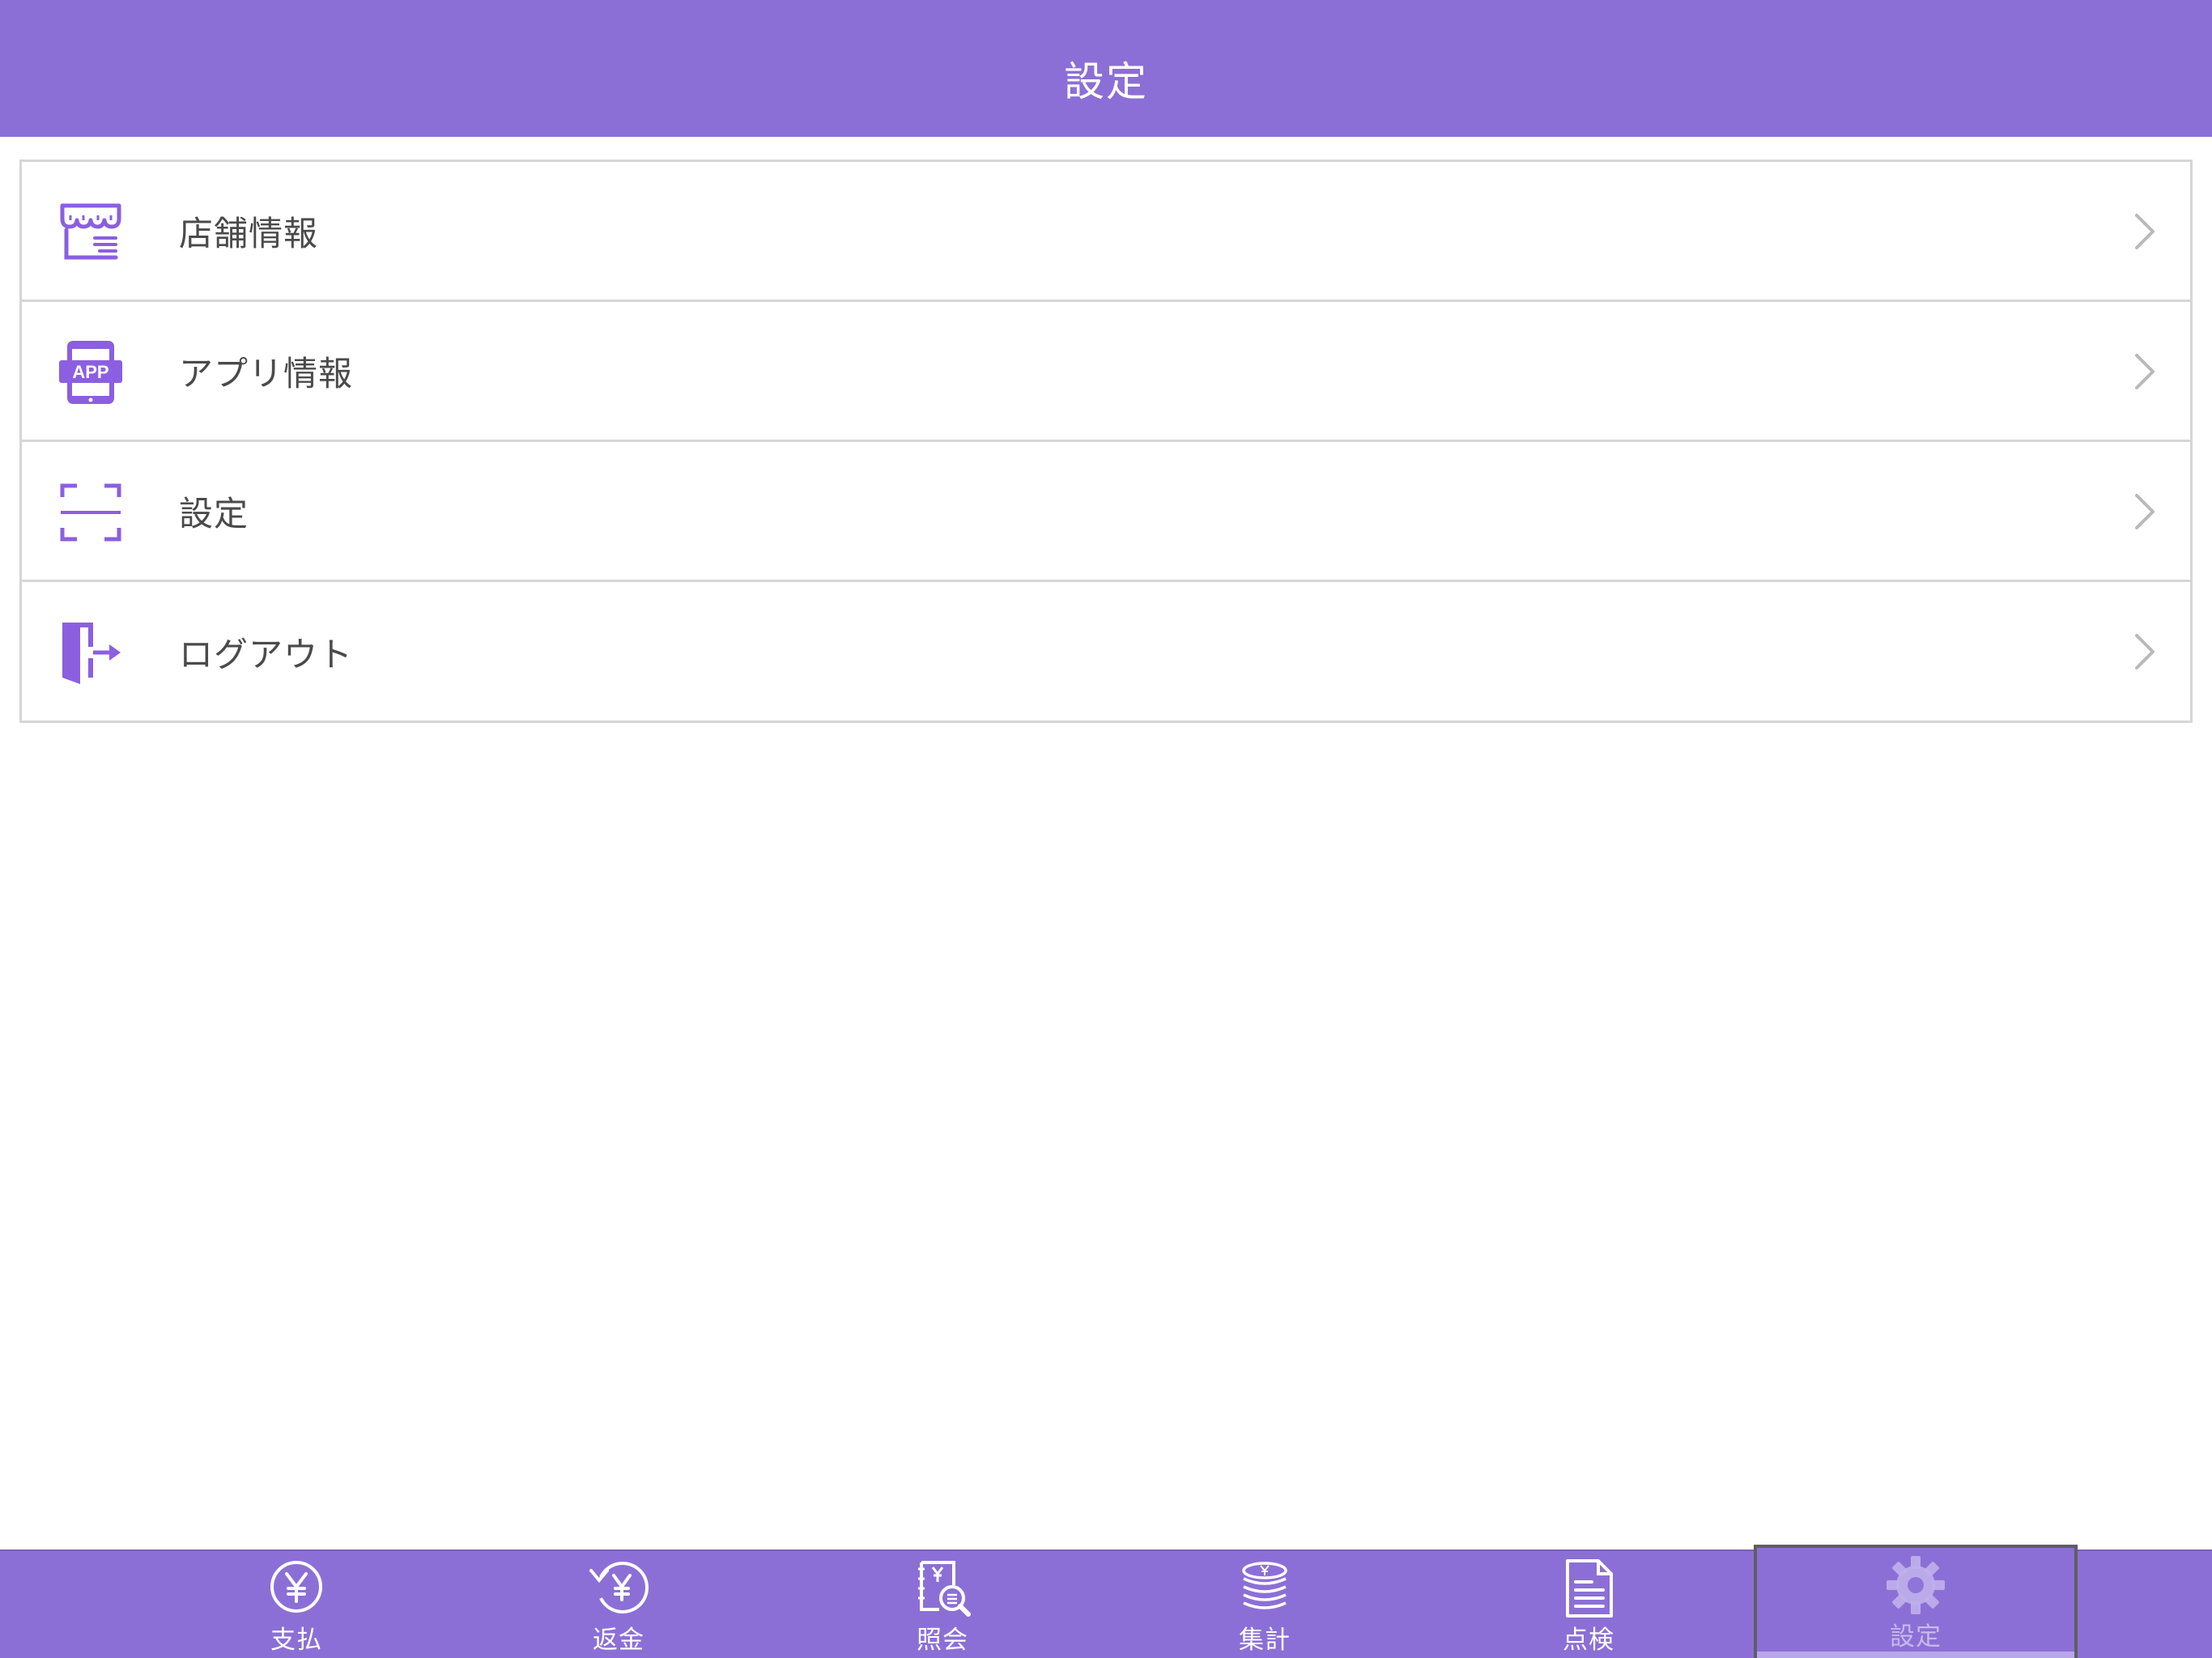 The height and width of the screenshot is (1658, 2212). I want to click on menu-item-label: 店舗情報, so click(249, 233).